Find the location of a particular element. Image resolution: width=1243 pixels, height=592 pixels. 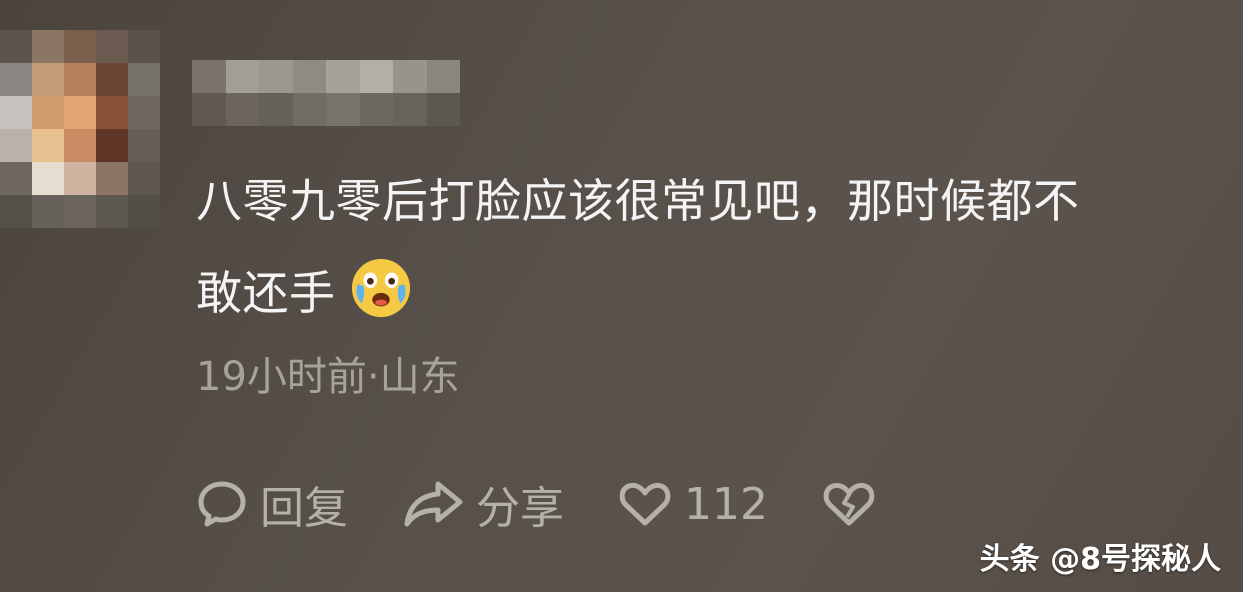

broken-heart-icon is located at coordinates (849, 504).